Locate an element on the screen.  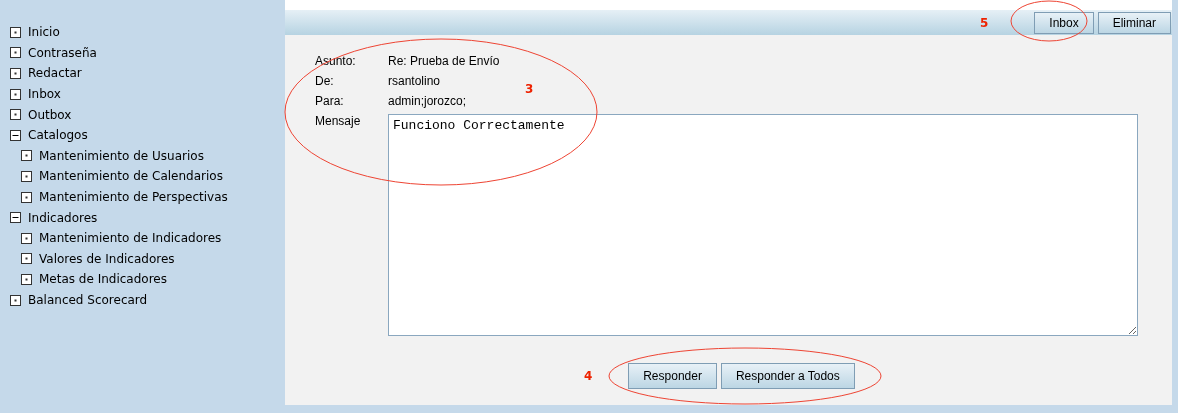
annotation-number: 3 is located at coordinates (529, 89).